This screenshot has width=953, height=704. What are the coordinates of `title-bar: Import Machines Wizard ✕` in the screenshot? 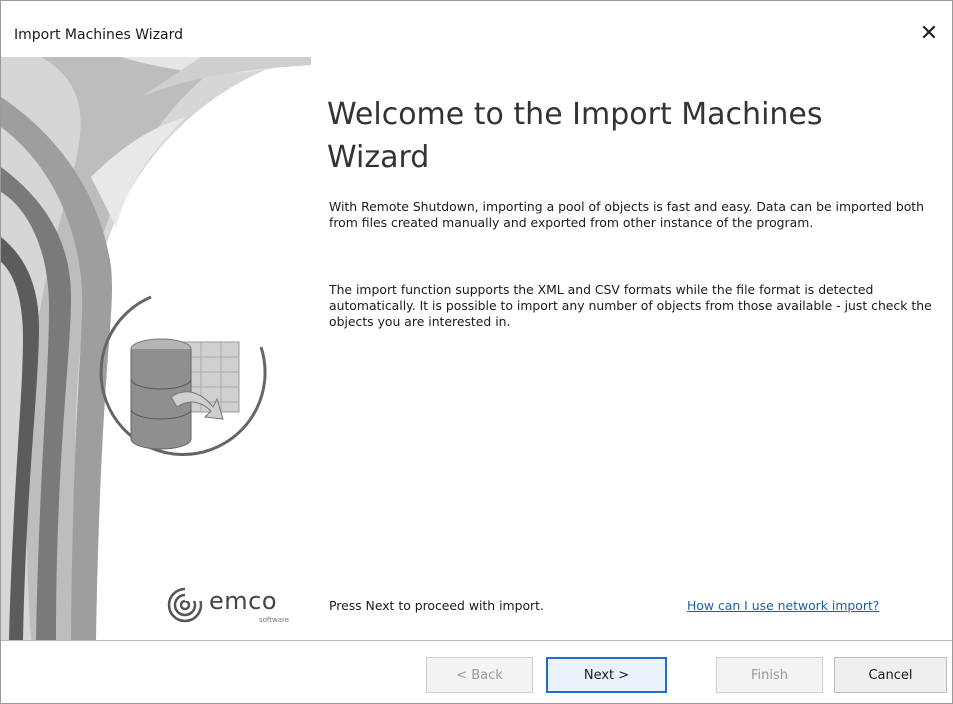 It's located at (476, 29).